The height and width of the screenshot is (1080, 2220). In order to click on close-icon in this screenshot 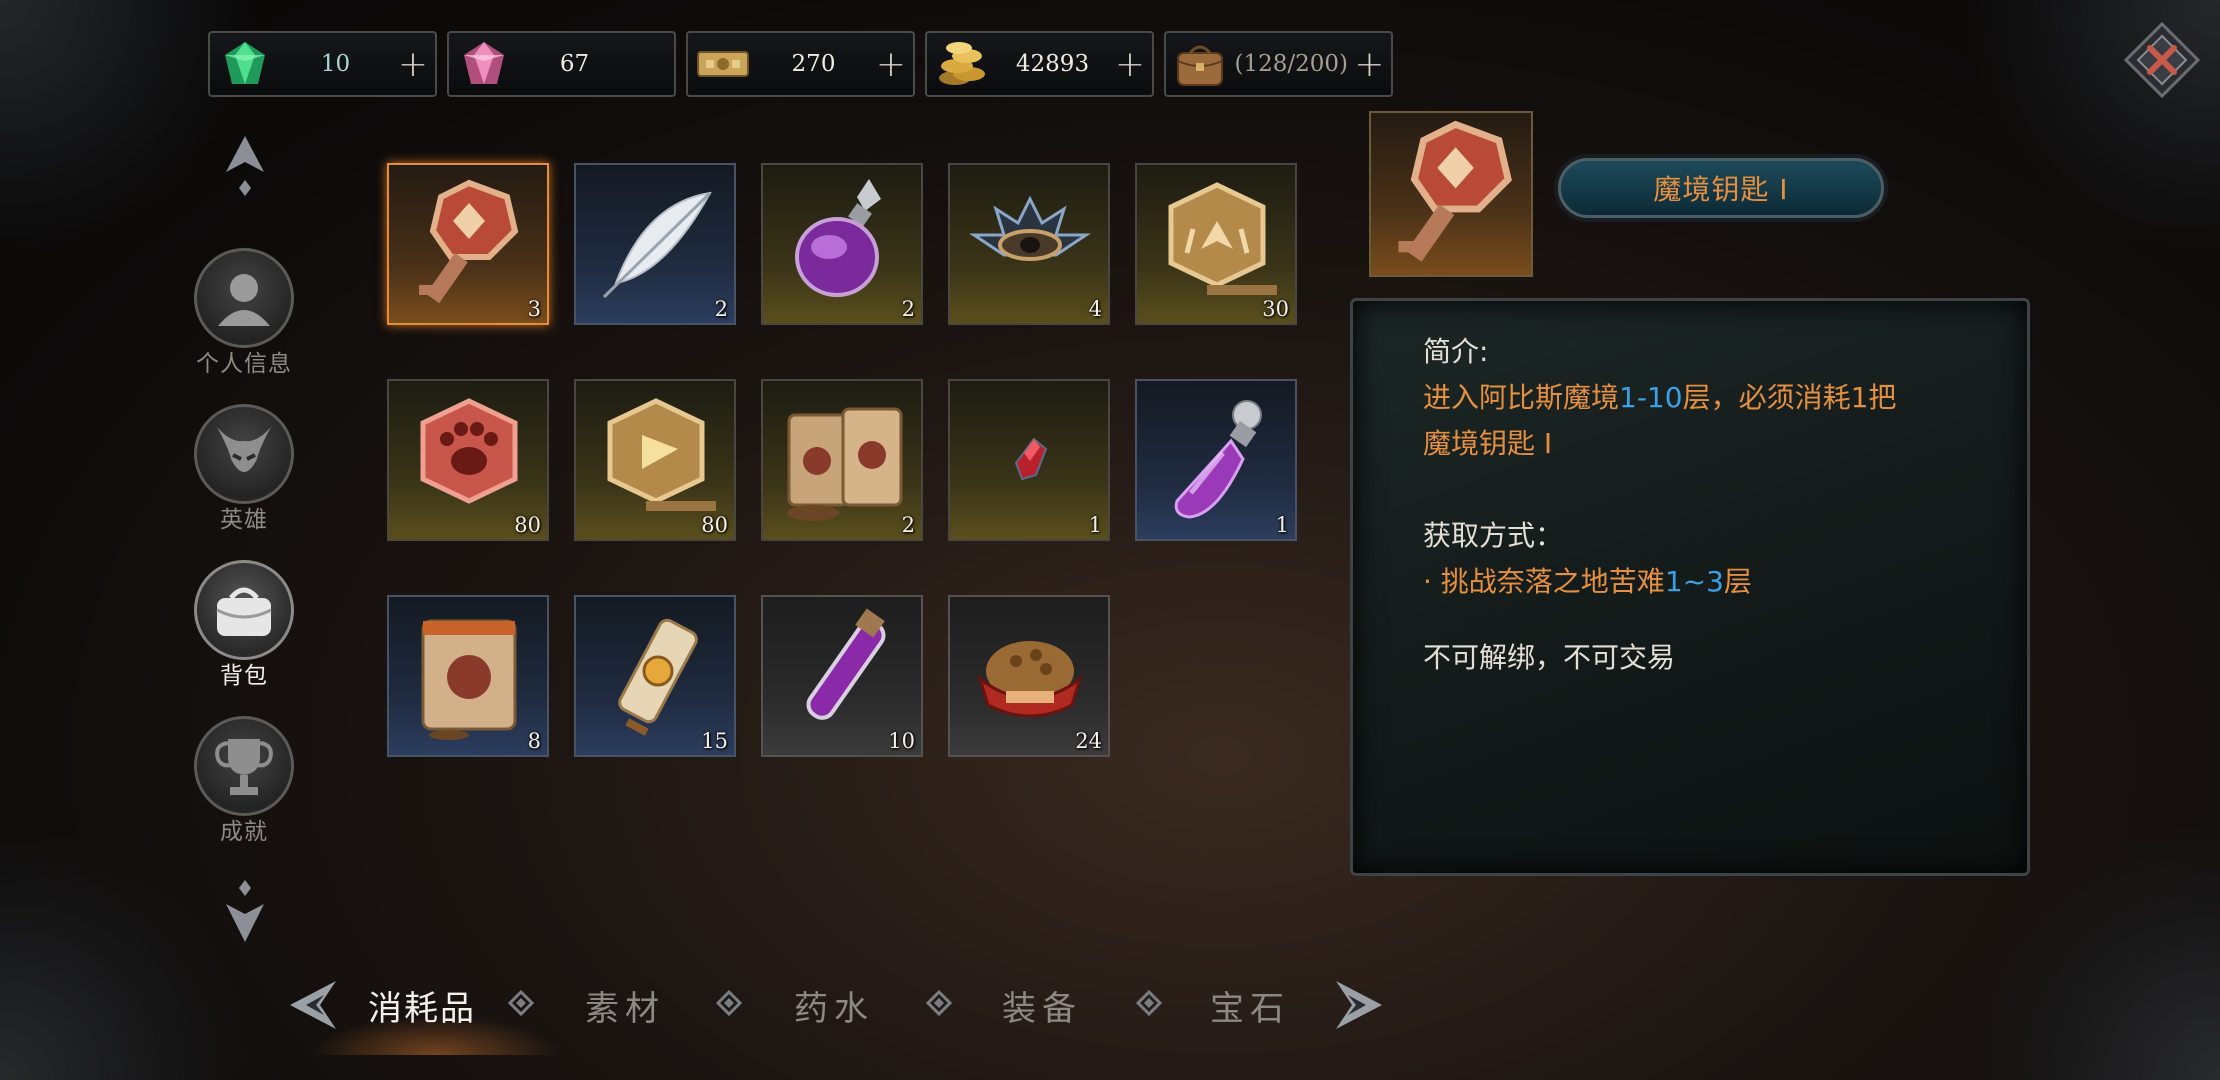, I will do `click(2162, 60)`.